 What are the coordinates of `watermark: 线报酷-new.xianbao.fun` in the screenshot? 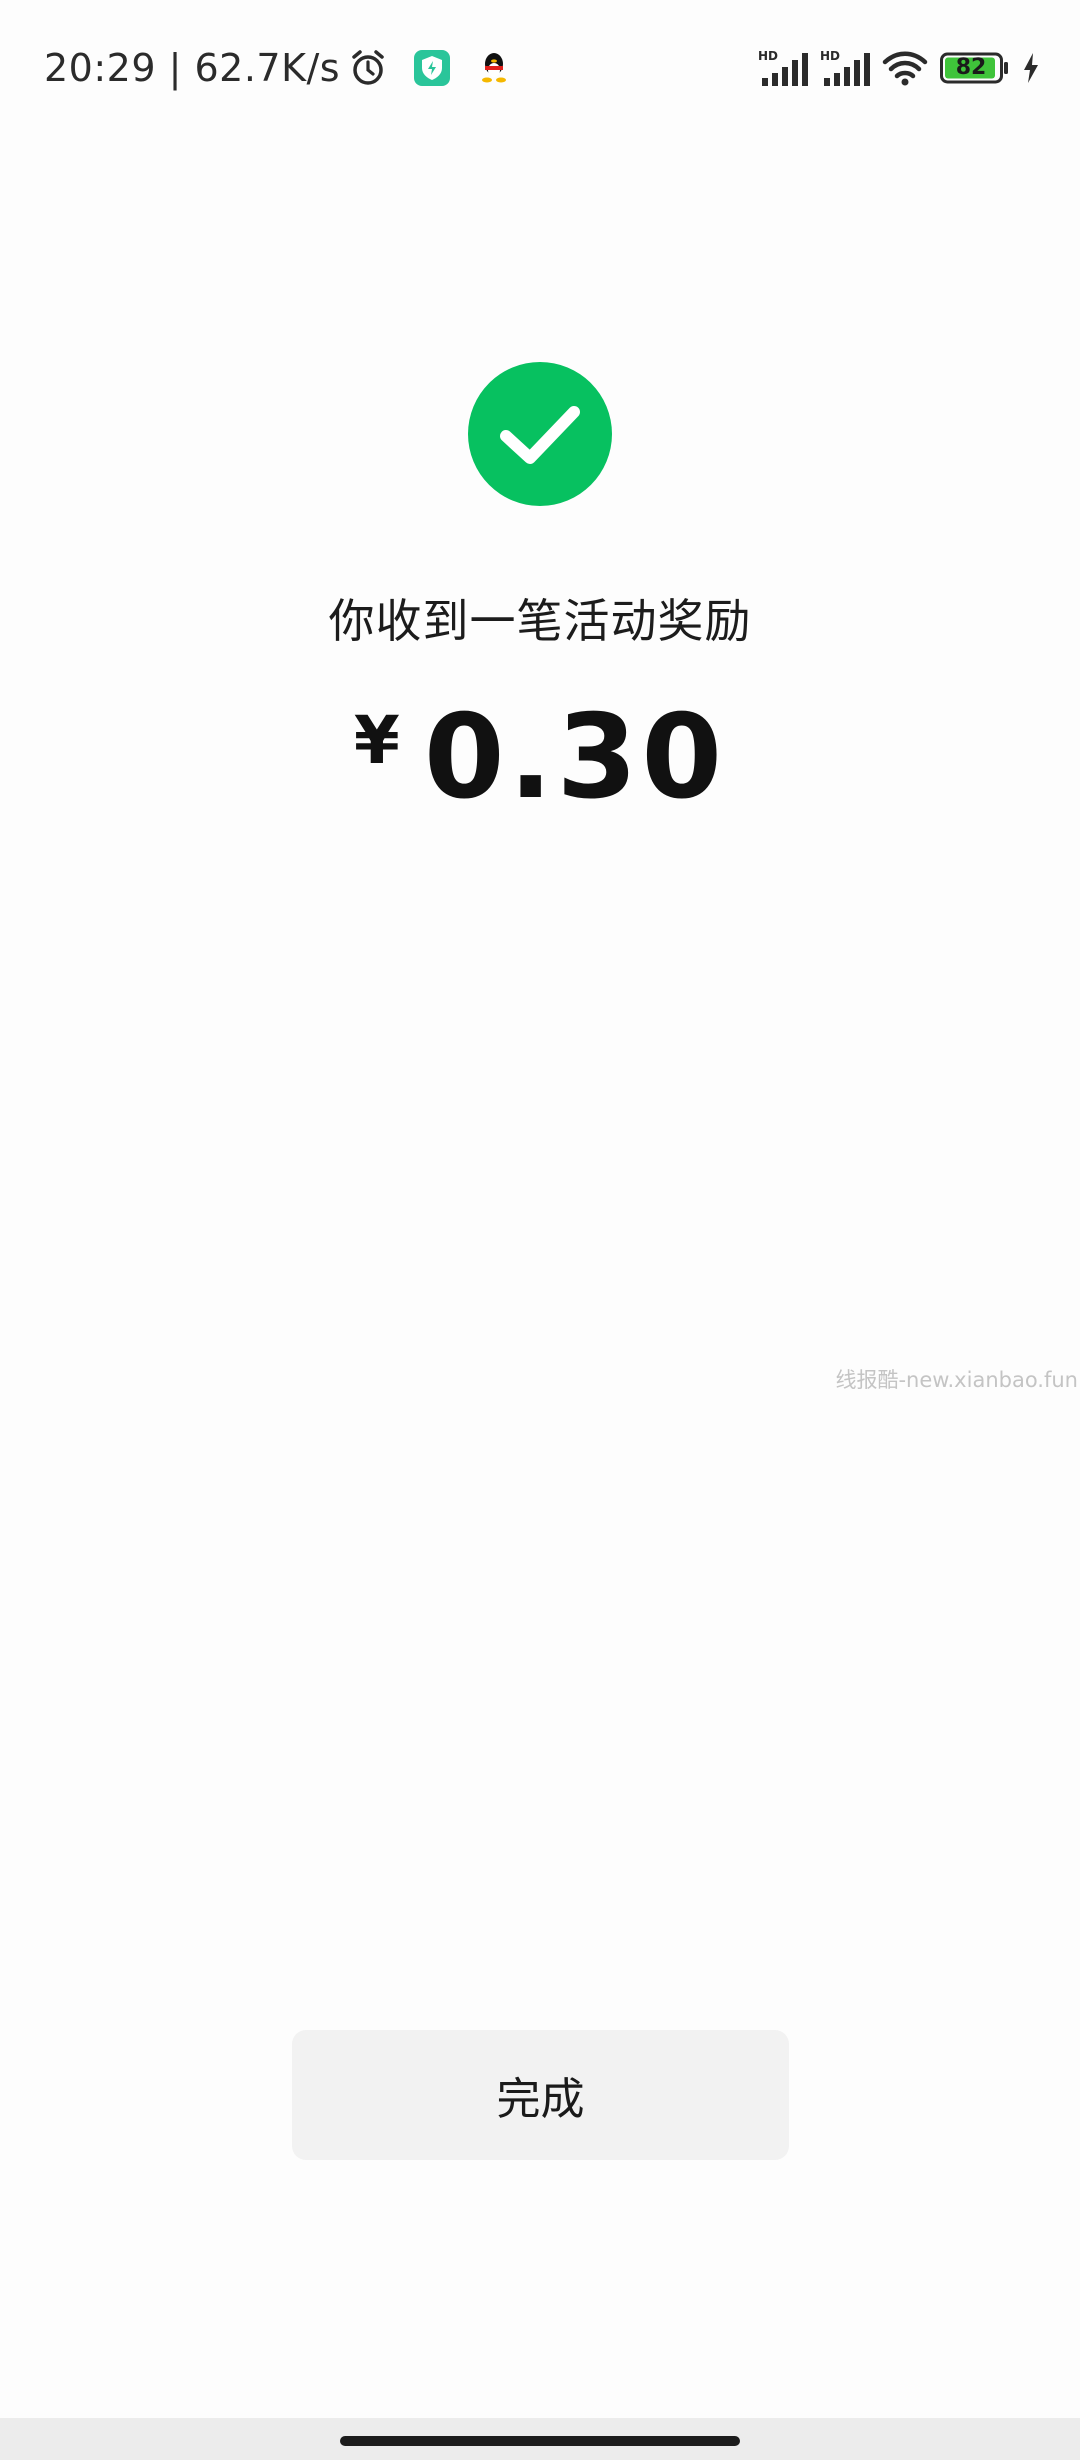 It's located at (956, 1380).